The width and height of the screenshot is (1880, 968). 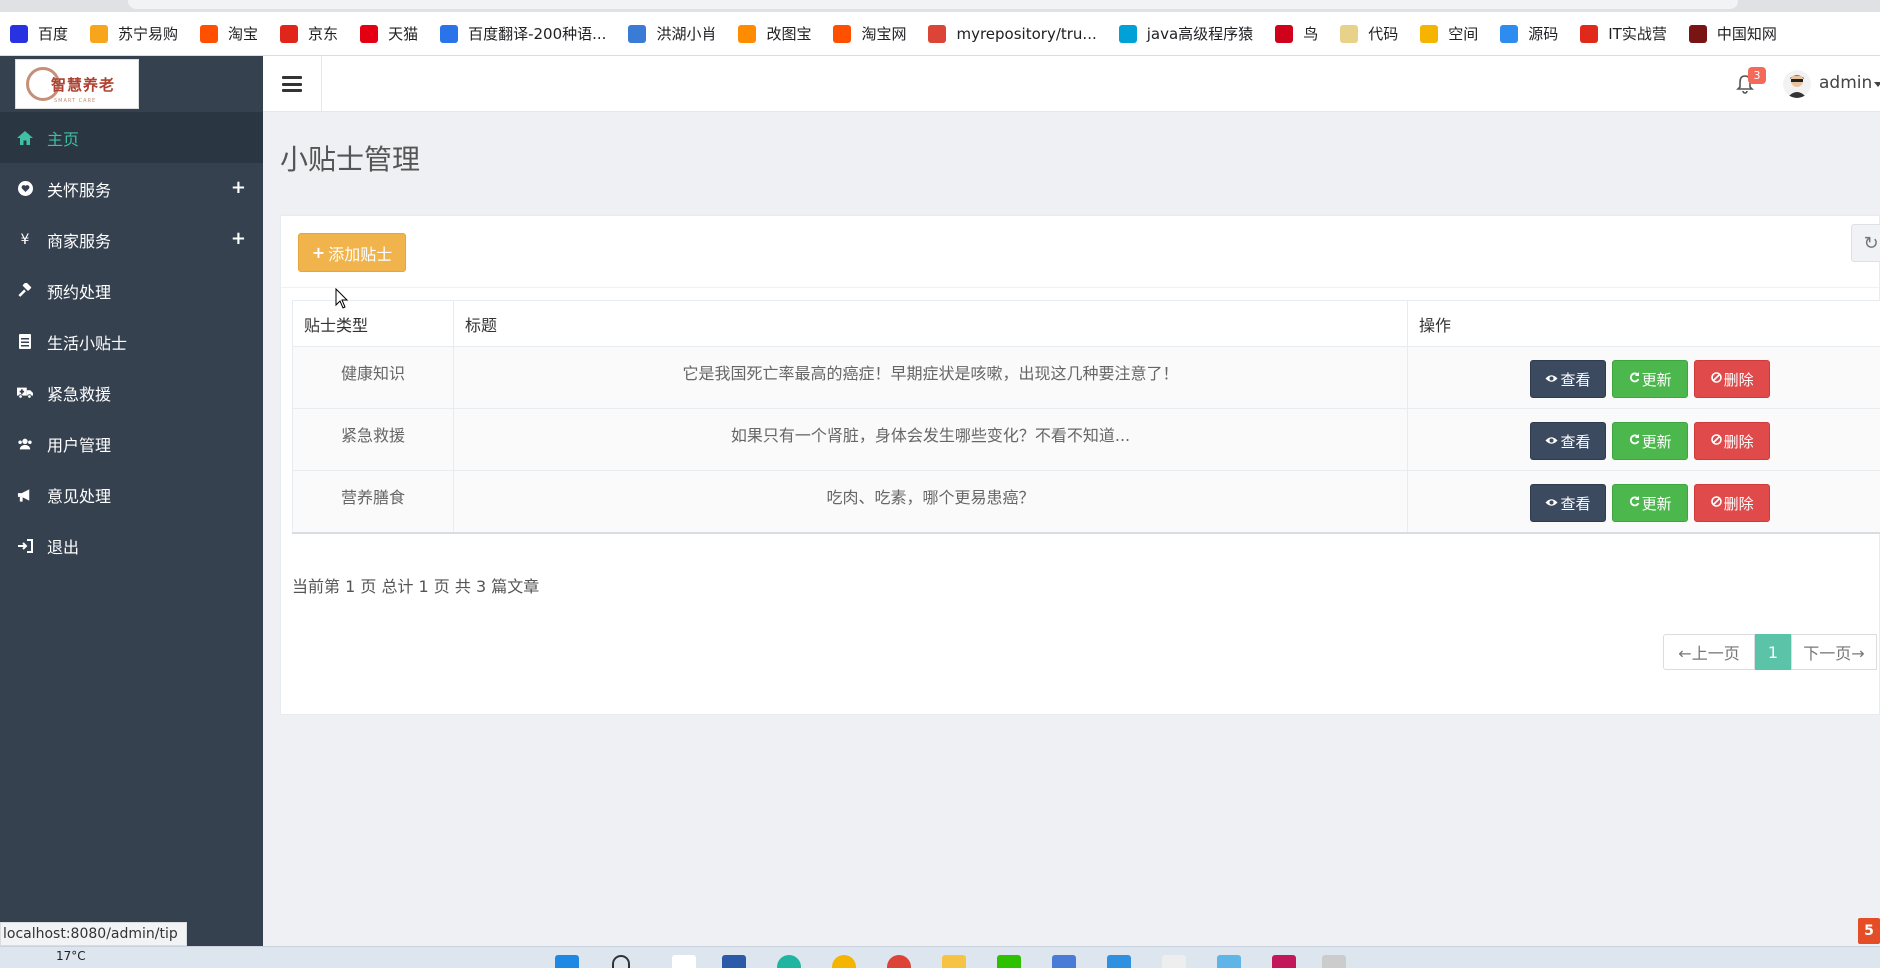 I want to click on sidebar-item-merchant: ¥ 商家服务 +, so click(x=131, y=239).